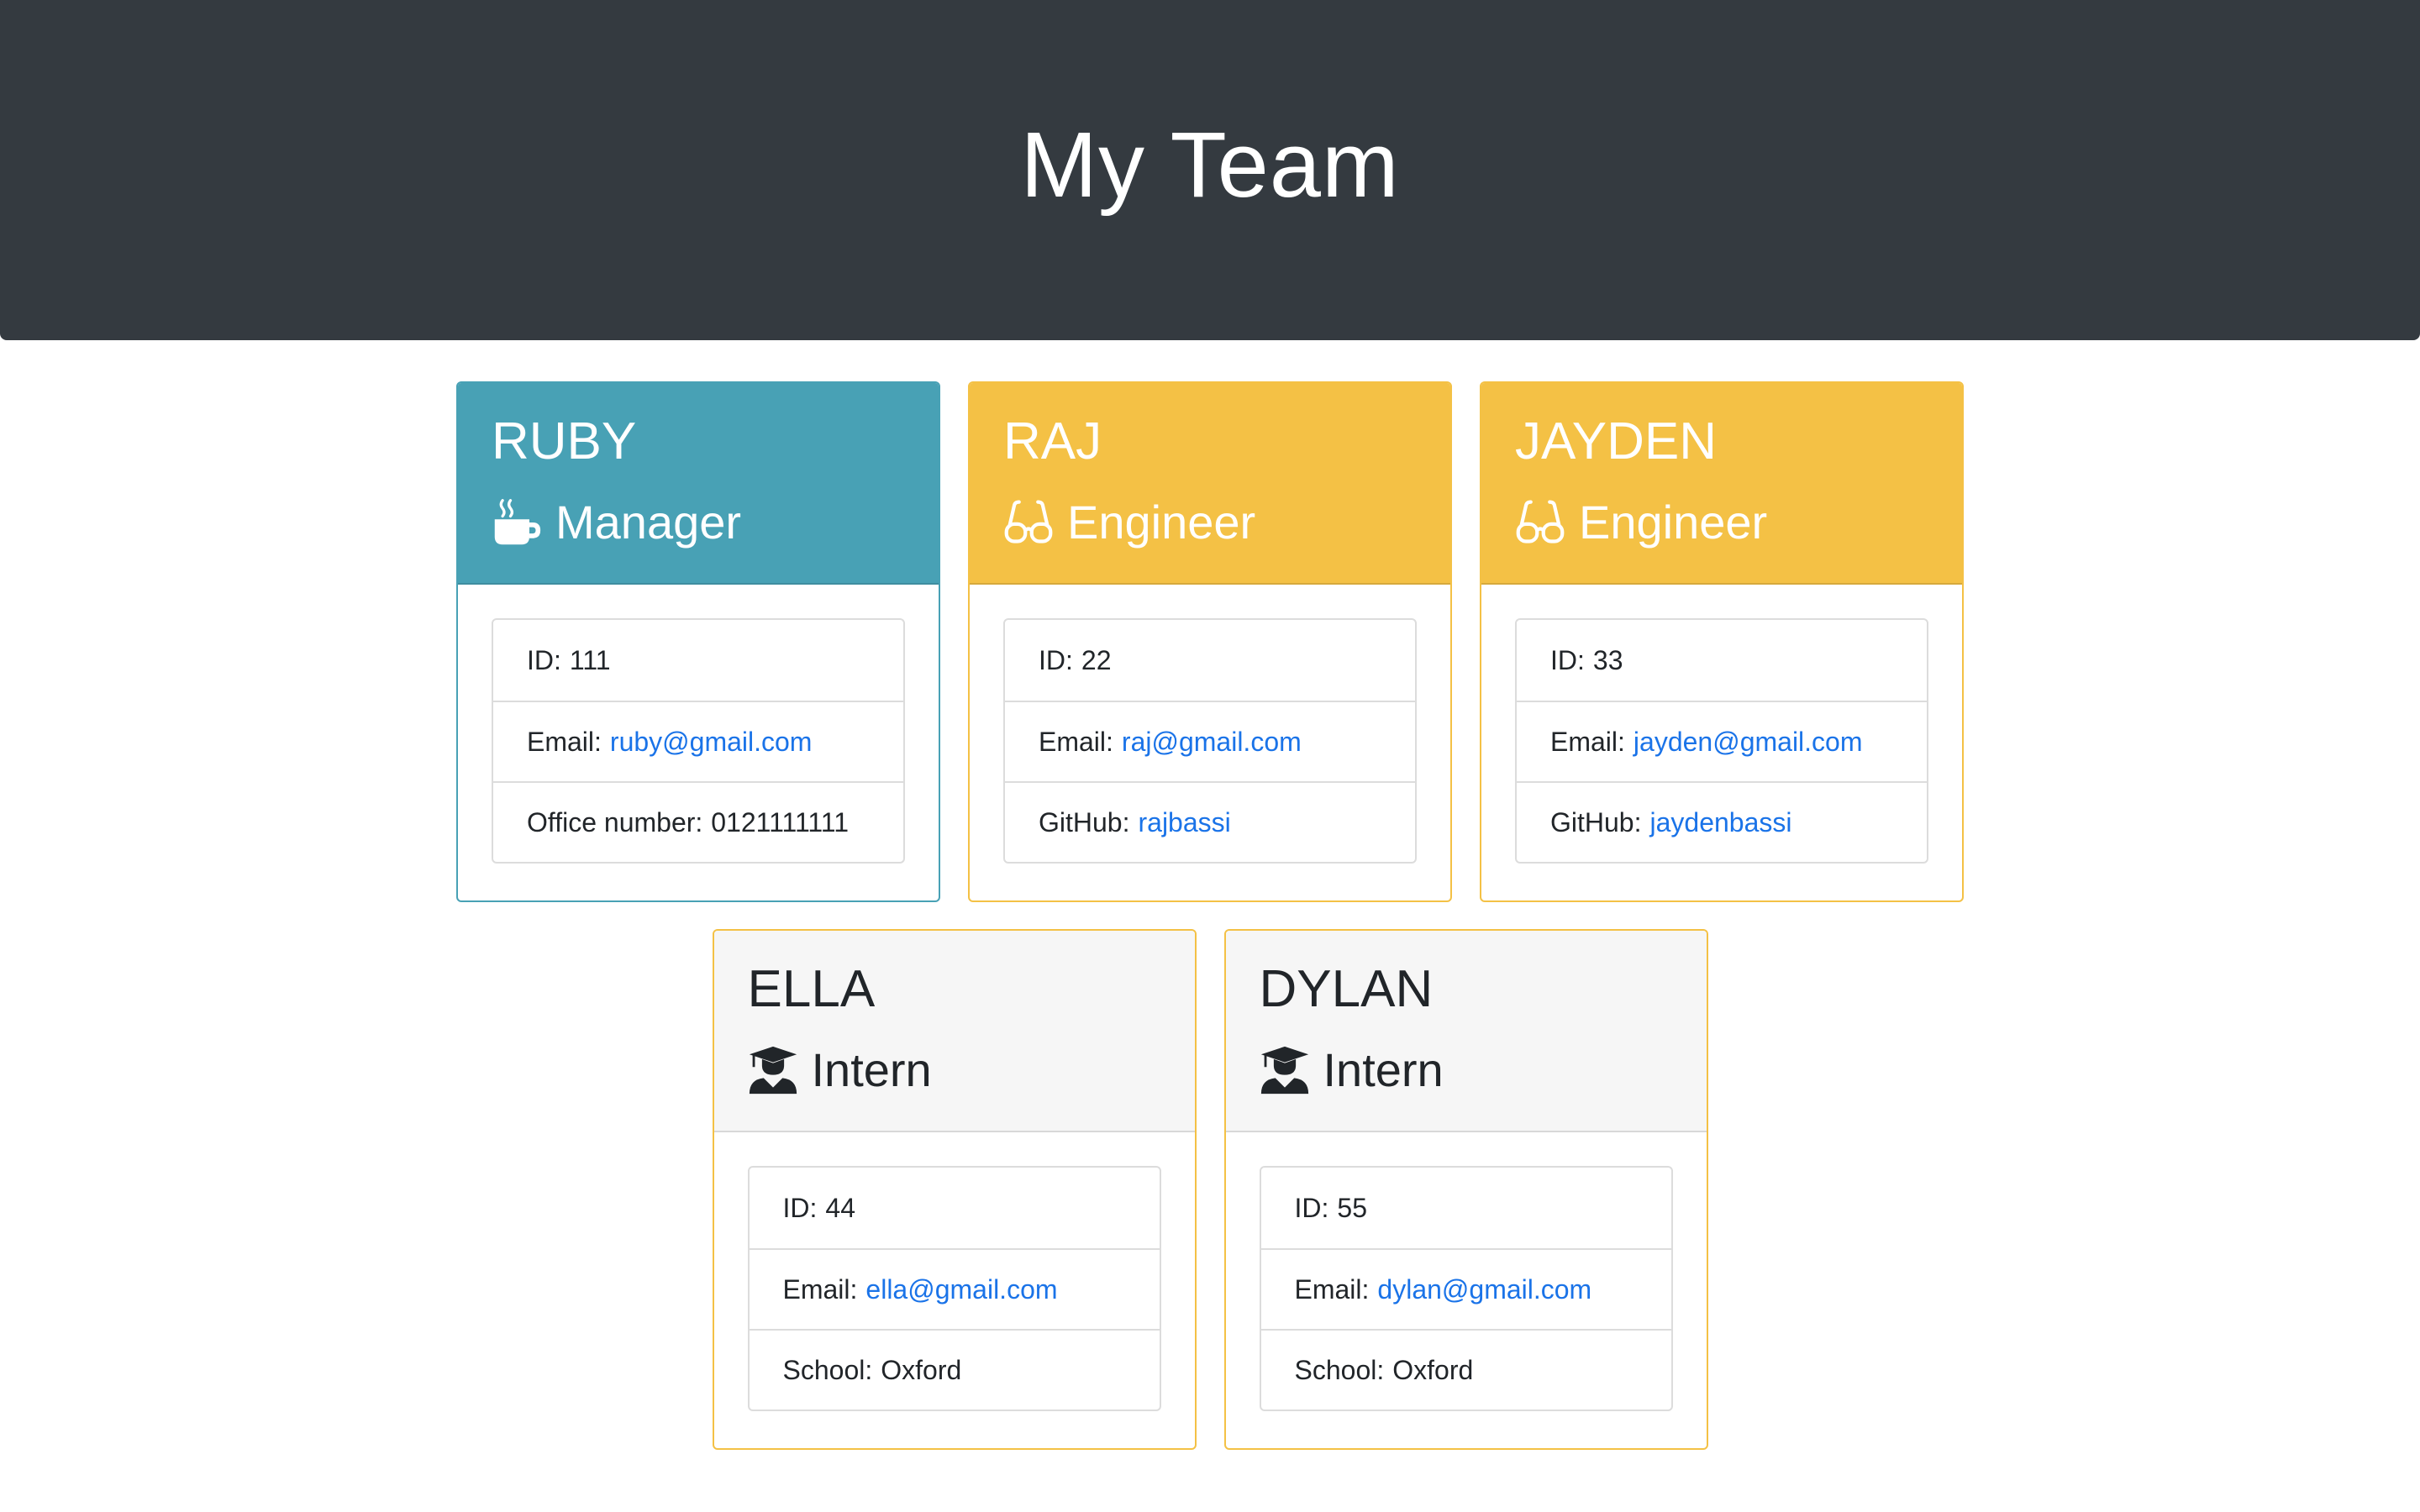 The width and height of the screenshot is (2420, 1512). I want to click on id-value: 55, so click(1352, 1207).